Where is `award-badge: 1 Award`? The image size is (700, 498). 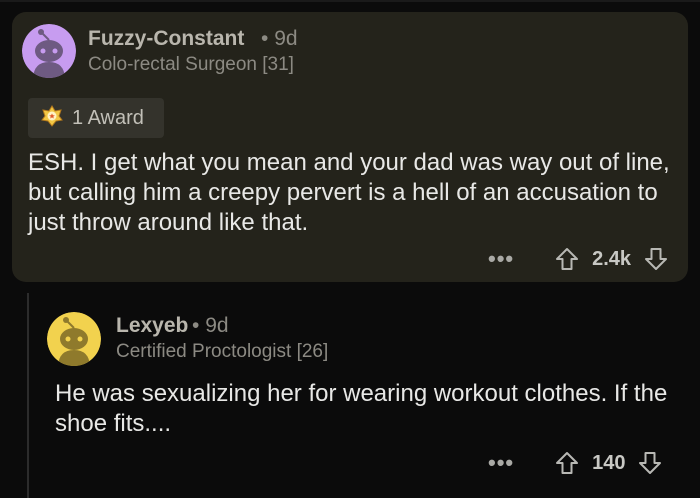
award-badge: 1 Award is located at coordinates (96, 118).